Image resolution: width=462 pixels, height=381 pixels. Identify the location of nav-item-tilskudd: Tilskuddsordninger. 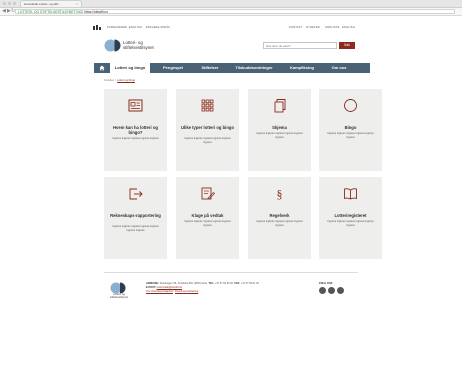
(254, 68).